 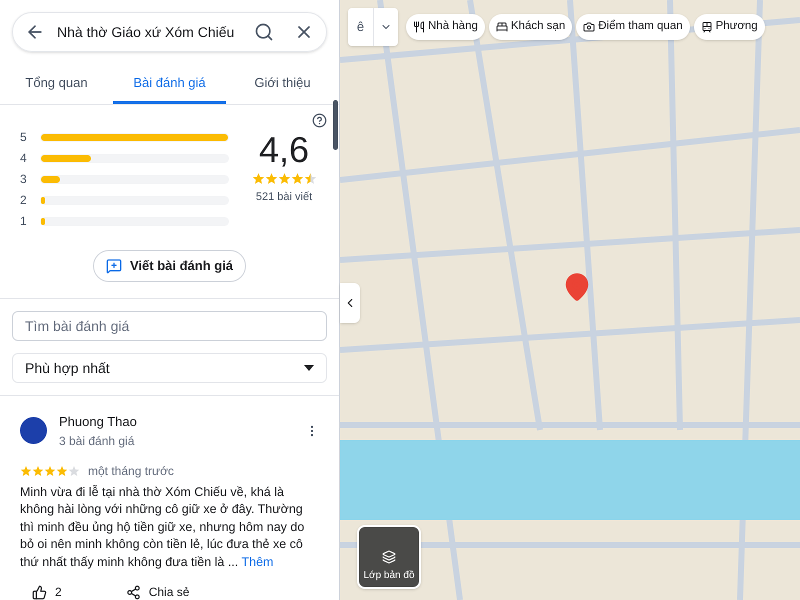 I want to click on category-chip: Phương, so click(x=729, y=27).